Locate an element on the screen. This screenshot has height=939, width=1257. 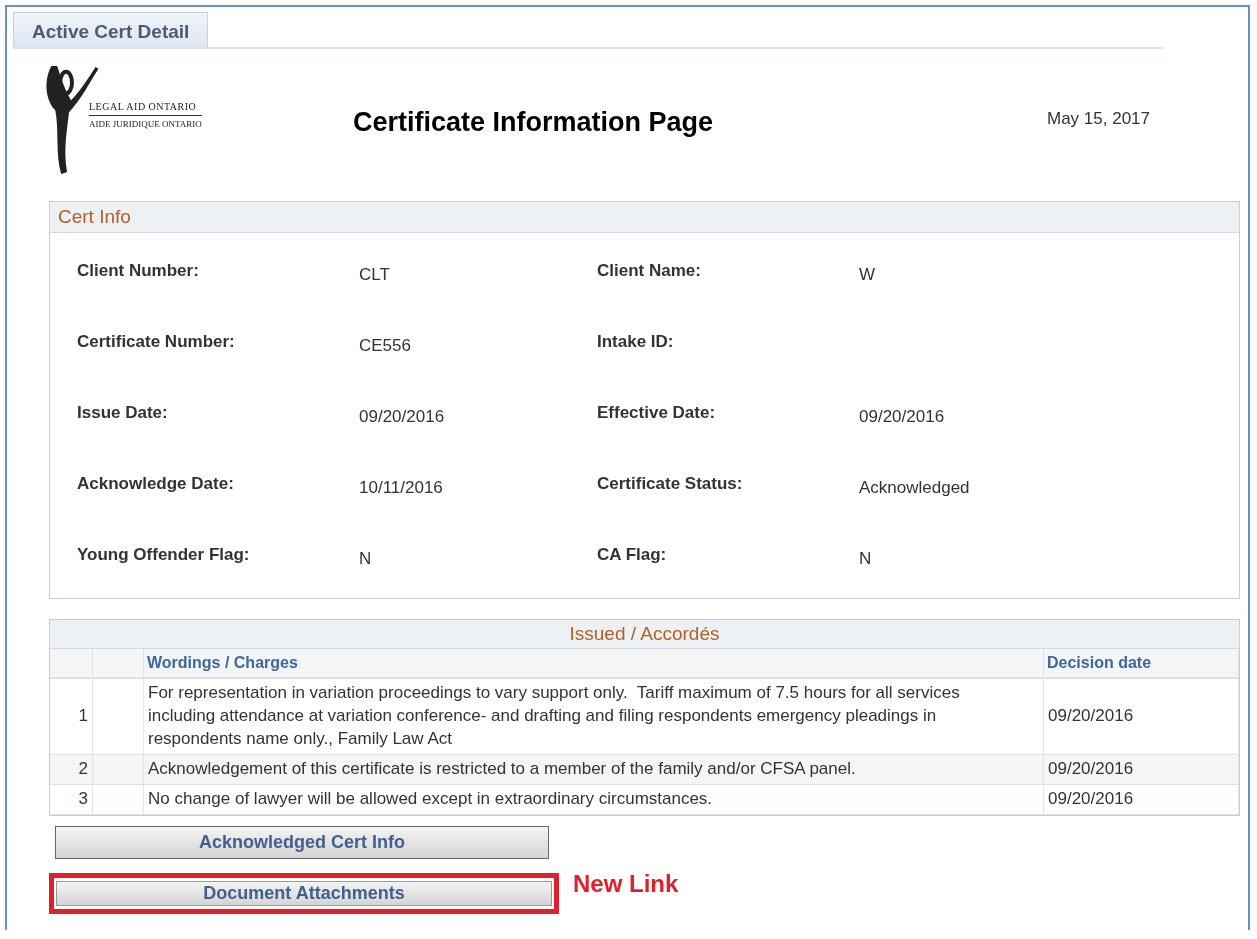
field-label: Issue Date: is located at coordinates (123, 413).